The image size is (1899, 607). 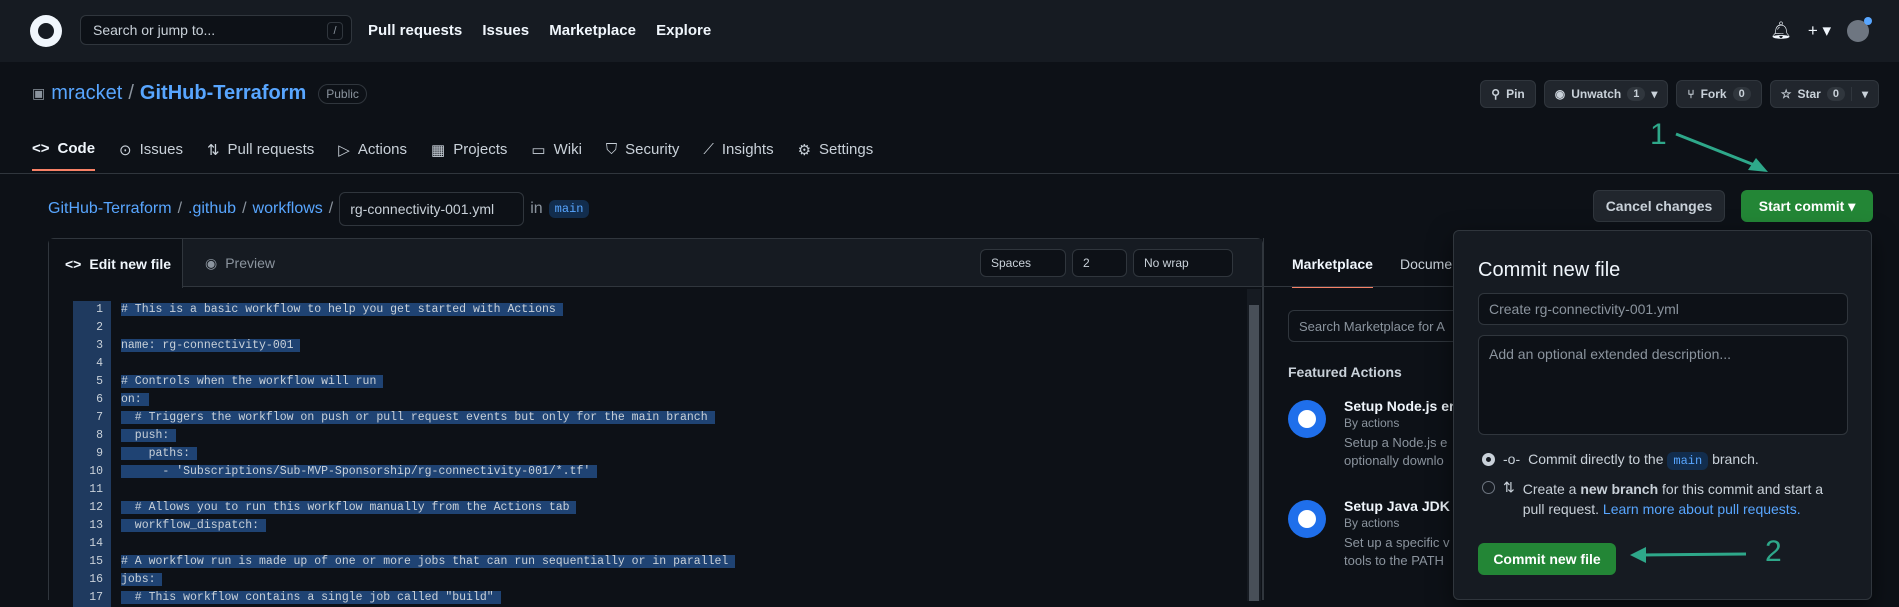 I want to click on tab-insights: ⟋ Insights, so click(x=738, y=155).